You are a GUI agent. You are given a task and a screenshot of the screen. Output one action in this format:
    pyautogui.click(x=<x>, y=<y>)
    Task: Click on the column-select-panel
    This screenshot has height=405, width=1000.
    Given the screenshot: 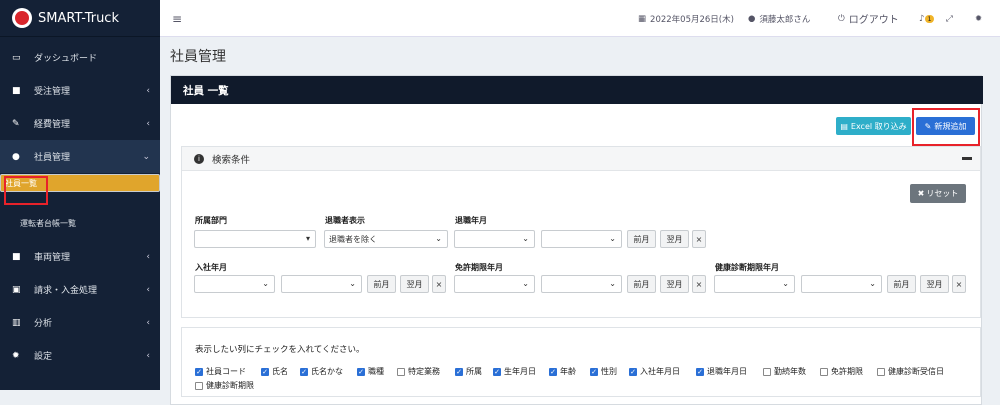 What is the action you would take?
    pyautogui.click(x=581, y=362)
    